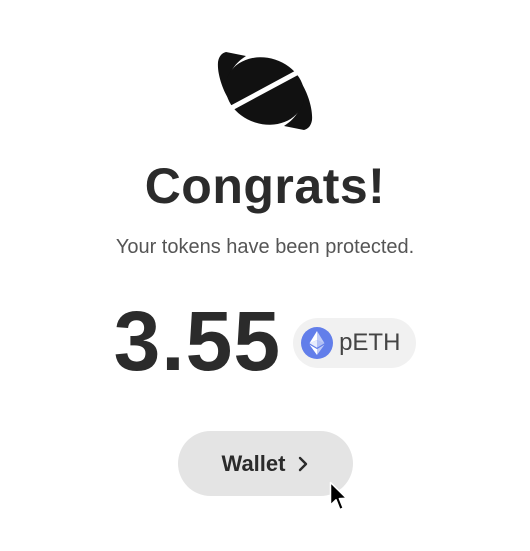 The image size is (530, 551). What do you see at coordinates (197, 341) in the screenshot?
I see `token-amount: 3.55` at bounding box center [197, 341].